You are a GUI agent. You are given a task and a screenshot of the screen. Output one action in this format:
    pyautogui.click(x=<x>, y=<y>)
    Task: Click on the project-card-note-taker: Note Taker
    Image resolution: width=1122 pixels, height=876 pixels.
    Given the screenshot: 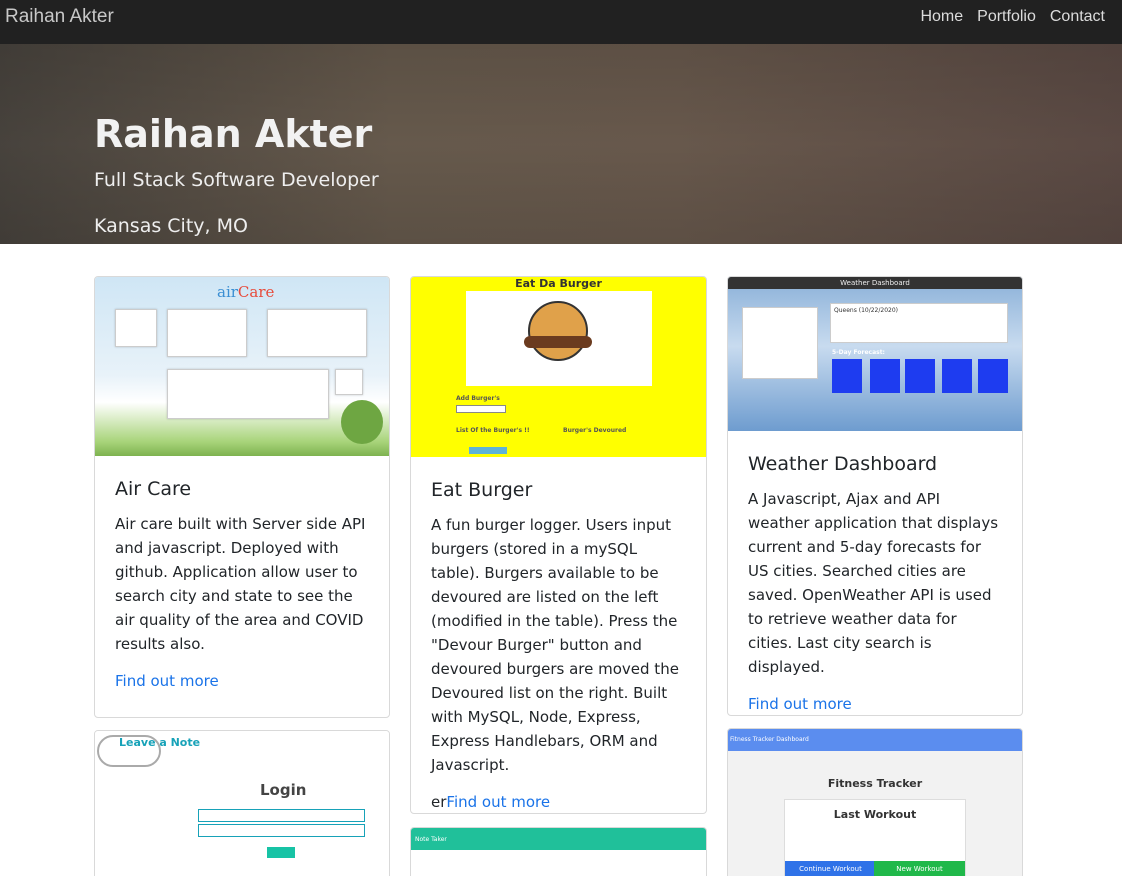 What is the action you would take?
    pyautogui.click(x=558, y=851)
    